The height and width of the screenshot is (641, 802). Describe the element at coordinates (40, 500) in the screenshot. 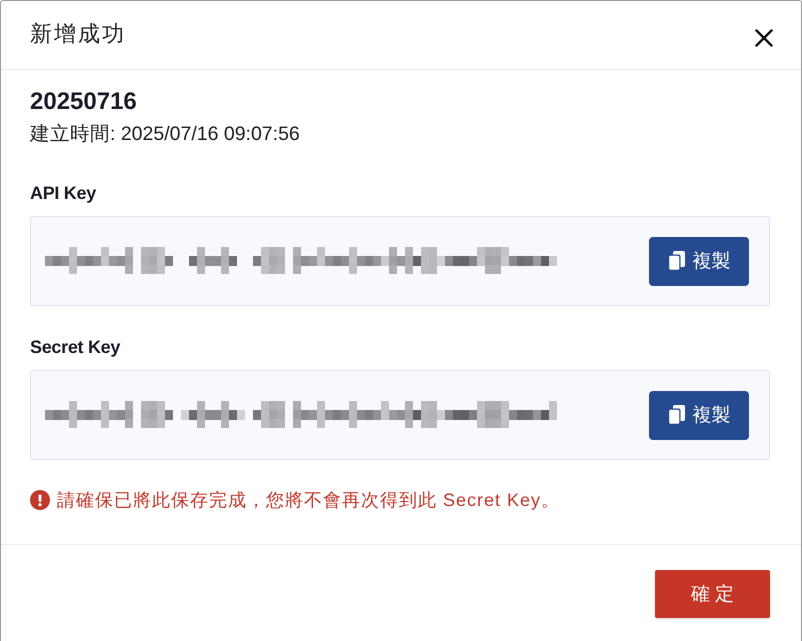

I see `warning-icon` at that location.